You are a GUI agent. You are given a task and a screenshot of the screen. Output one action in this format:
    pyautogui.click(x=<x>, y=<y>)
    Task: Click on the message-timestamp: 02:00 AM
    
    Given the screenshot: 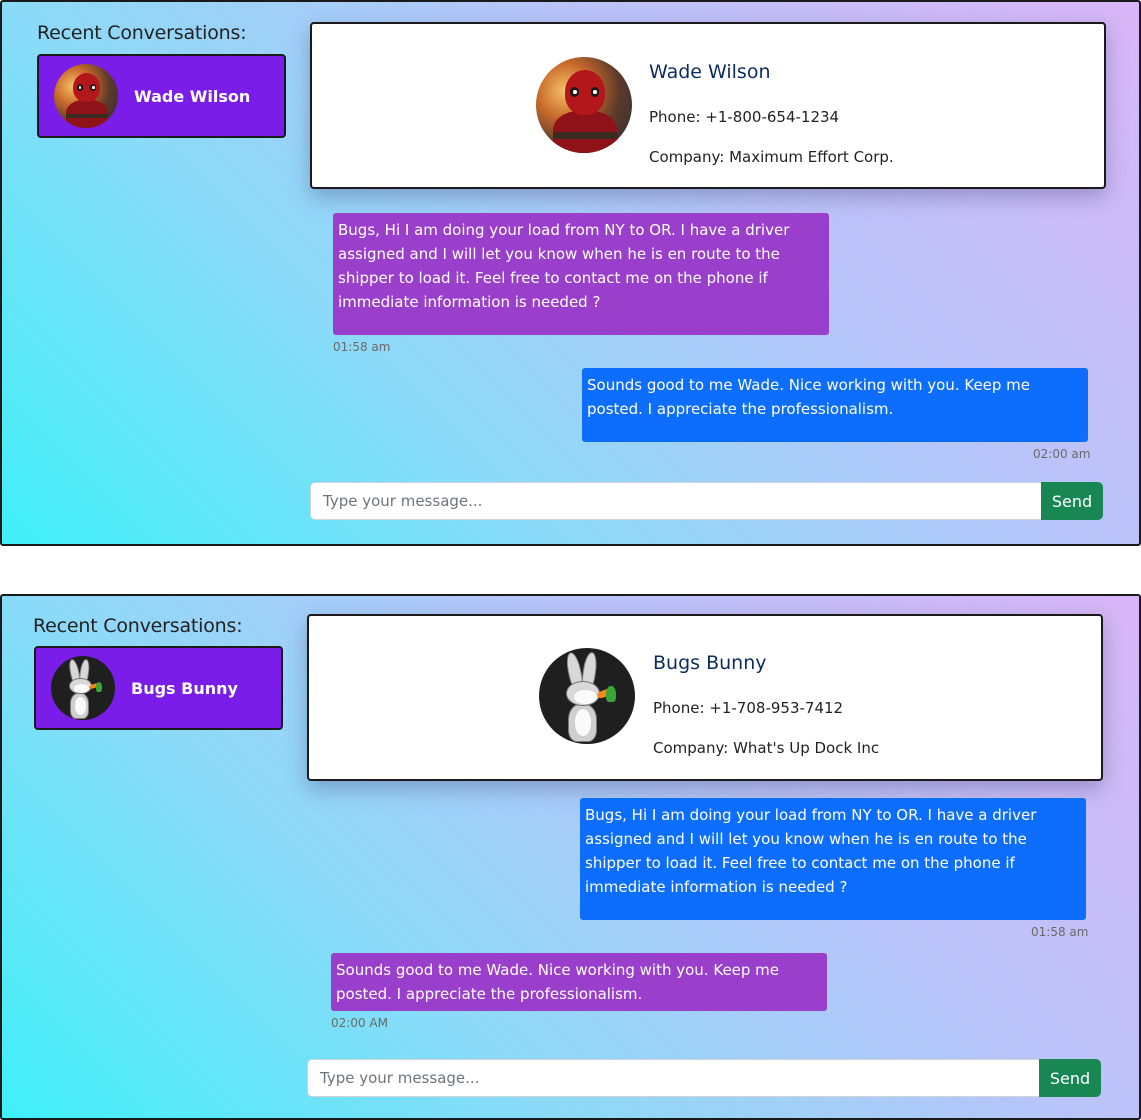 What is the action you would take?
    pyautogui.click(x=359, y=1023)
    